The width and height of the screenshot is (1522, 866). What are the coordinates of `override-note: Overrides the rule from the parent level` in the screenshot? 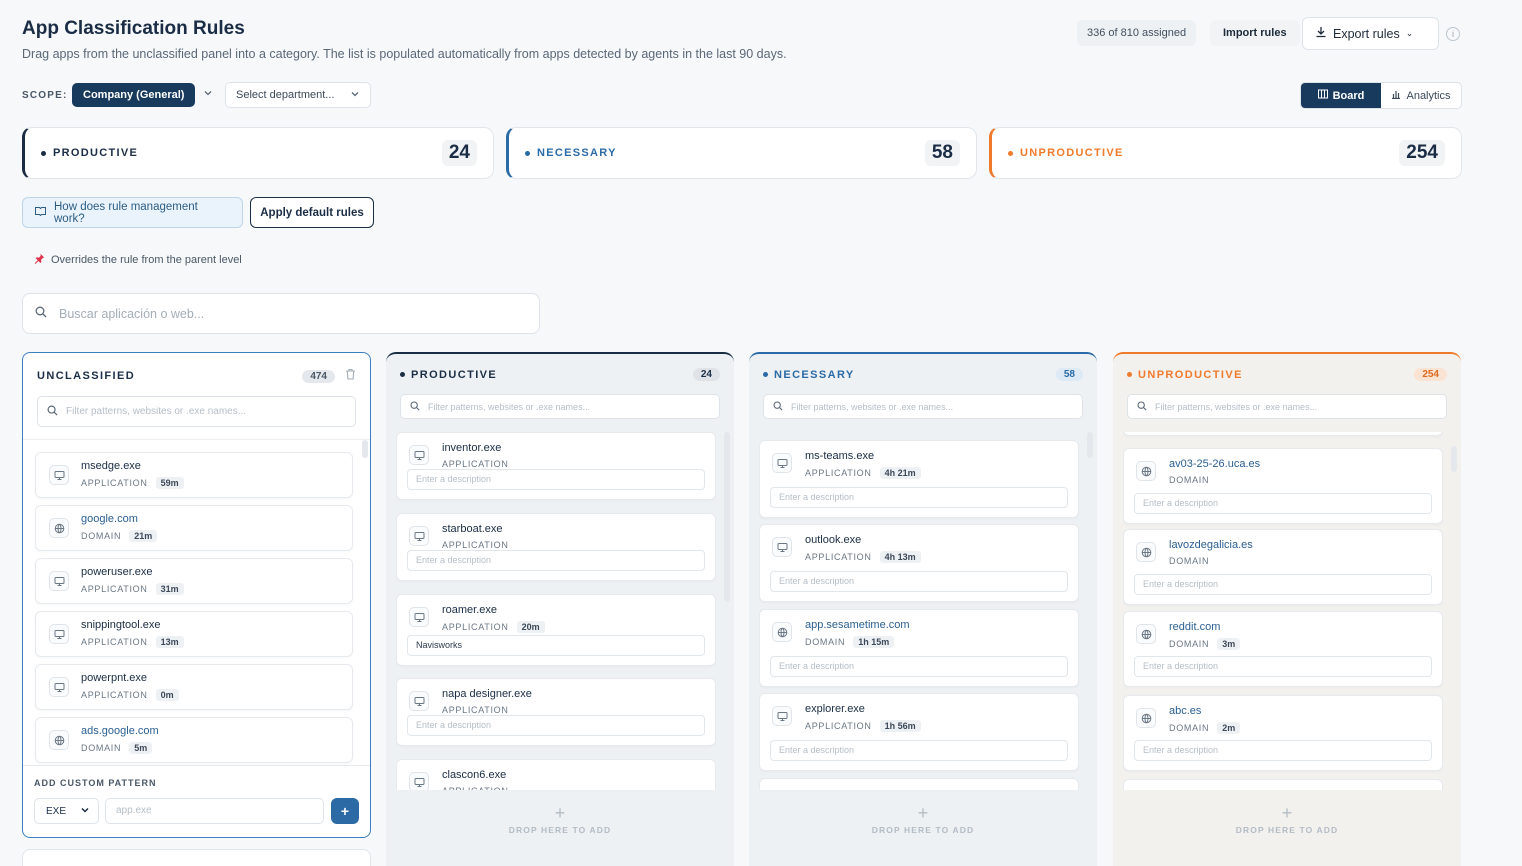 It's located at (138, 260).